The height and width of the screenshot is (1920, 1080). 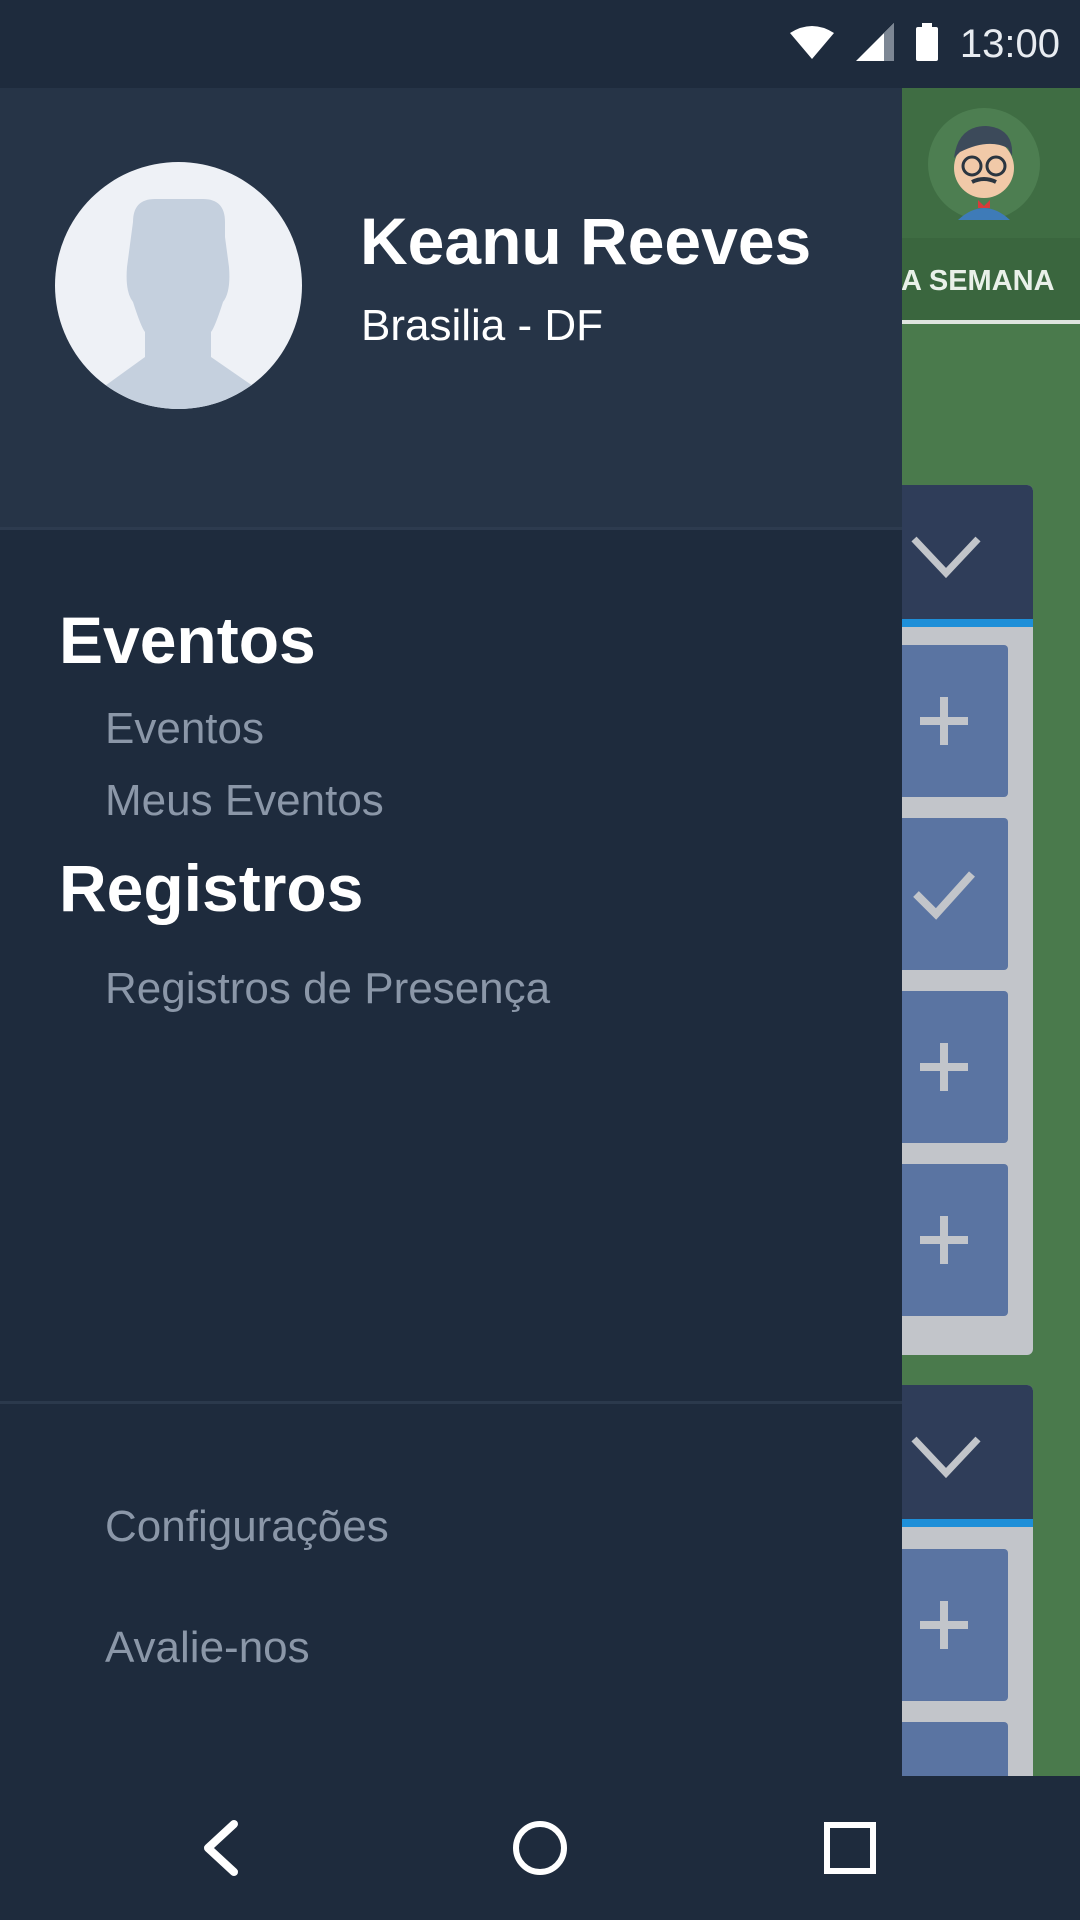 What do you see at coordinates (207, 1648) in the screenshot?
I see `menu-item-avalie-nos: Avalie-nos` at bounding box center [207, 1648].